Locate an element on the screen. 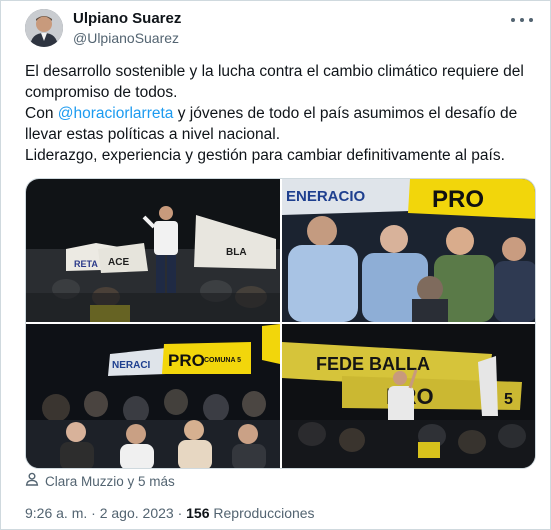 Image resolution: width=551 pixels, height=530 pixels. photo-3-banner-1: NERACI is located at coordinates (131, 365).